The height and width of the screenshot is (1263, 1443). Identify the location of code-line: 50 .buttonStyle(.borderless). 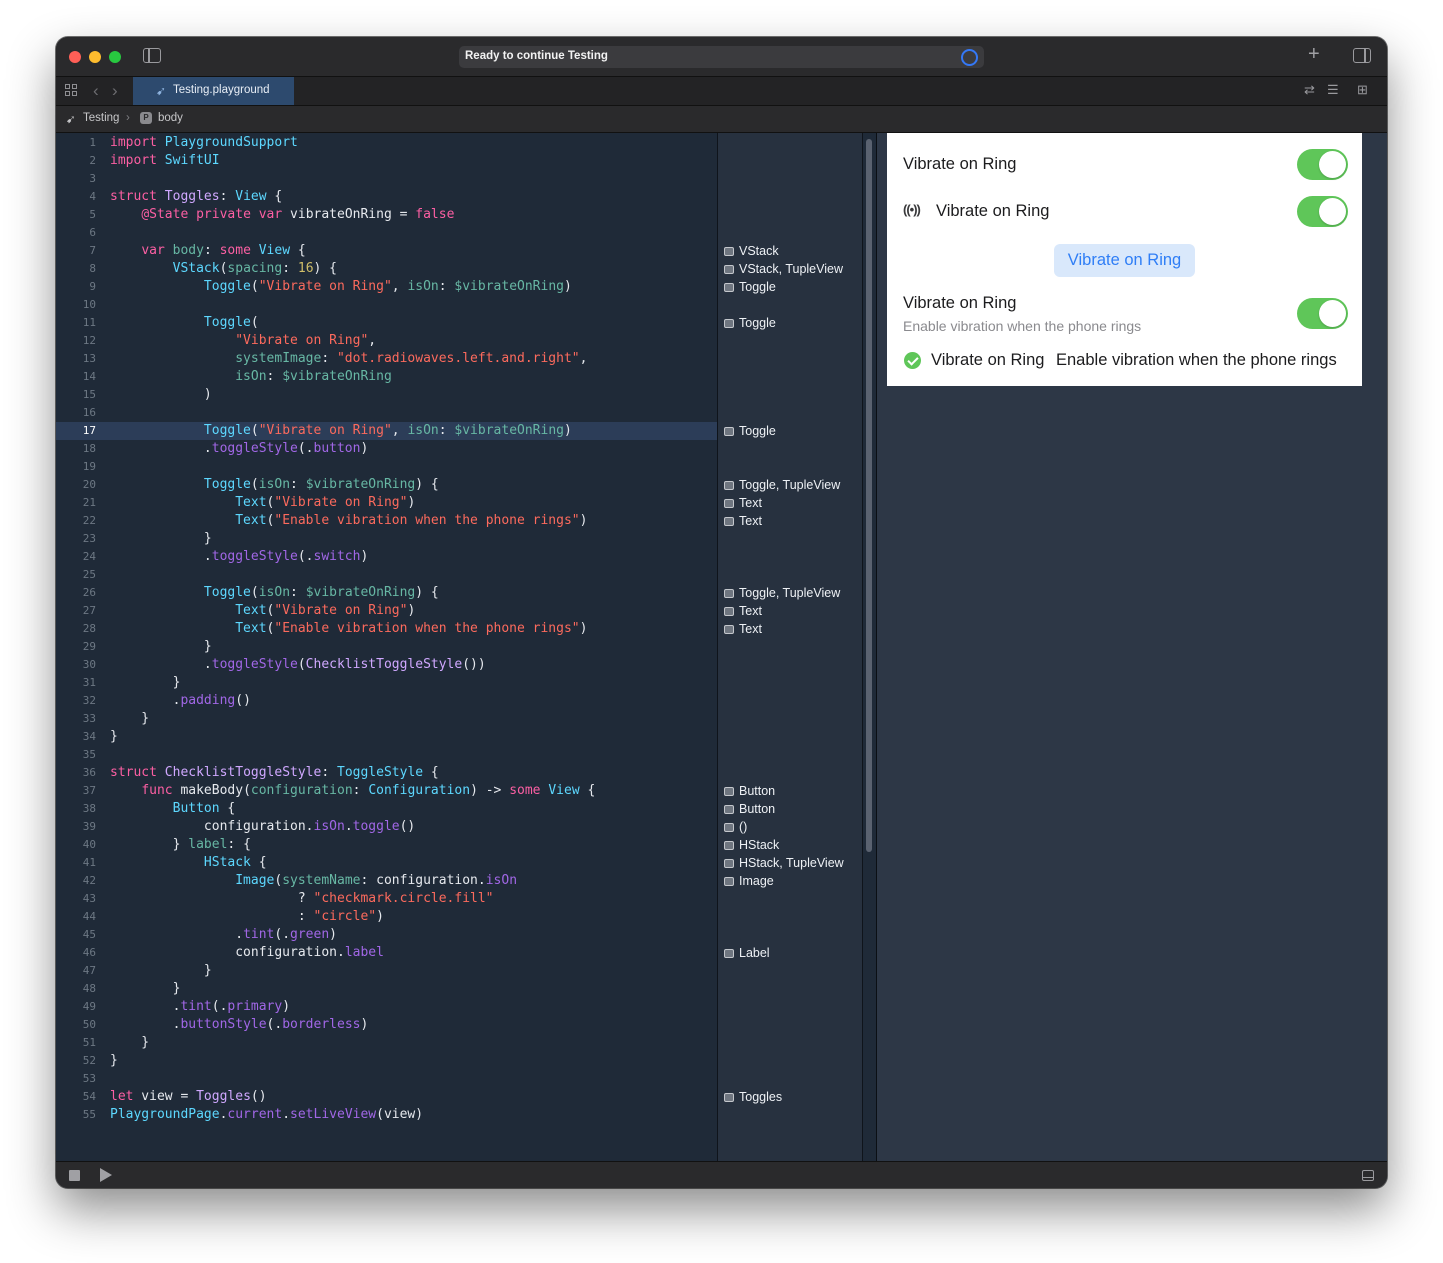
(386, 1025).